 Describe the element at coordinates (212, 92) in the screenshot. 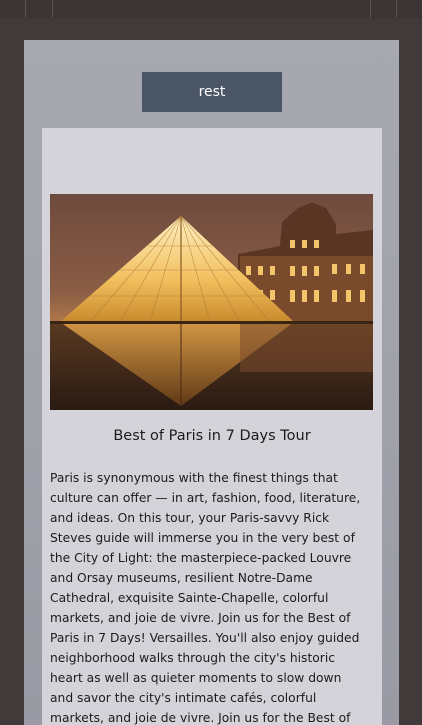

I see `rest-button: rest` at that location.